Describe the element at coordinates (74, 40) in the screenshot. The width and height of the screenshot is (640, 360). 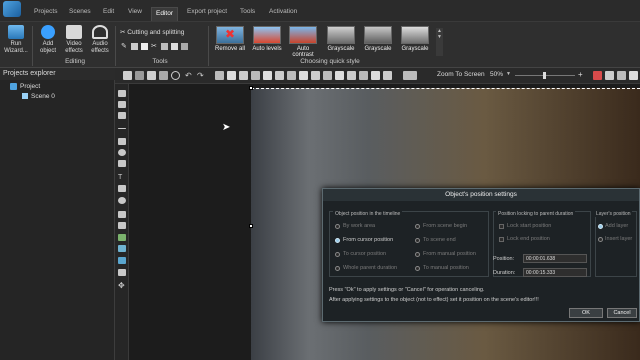
I see `video-effects-button: Video effects` at that location.